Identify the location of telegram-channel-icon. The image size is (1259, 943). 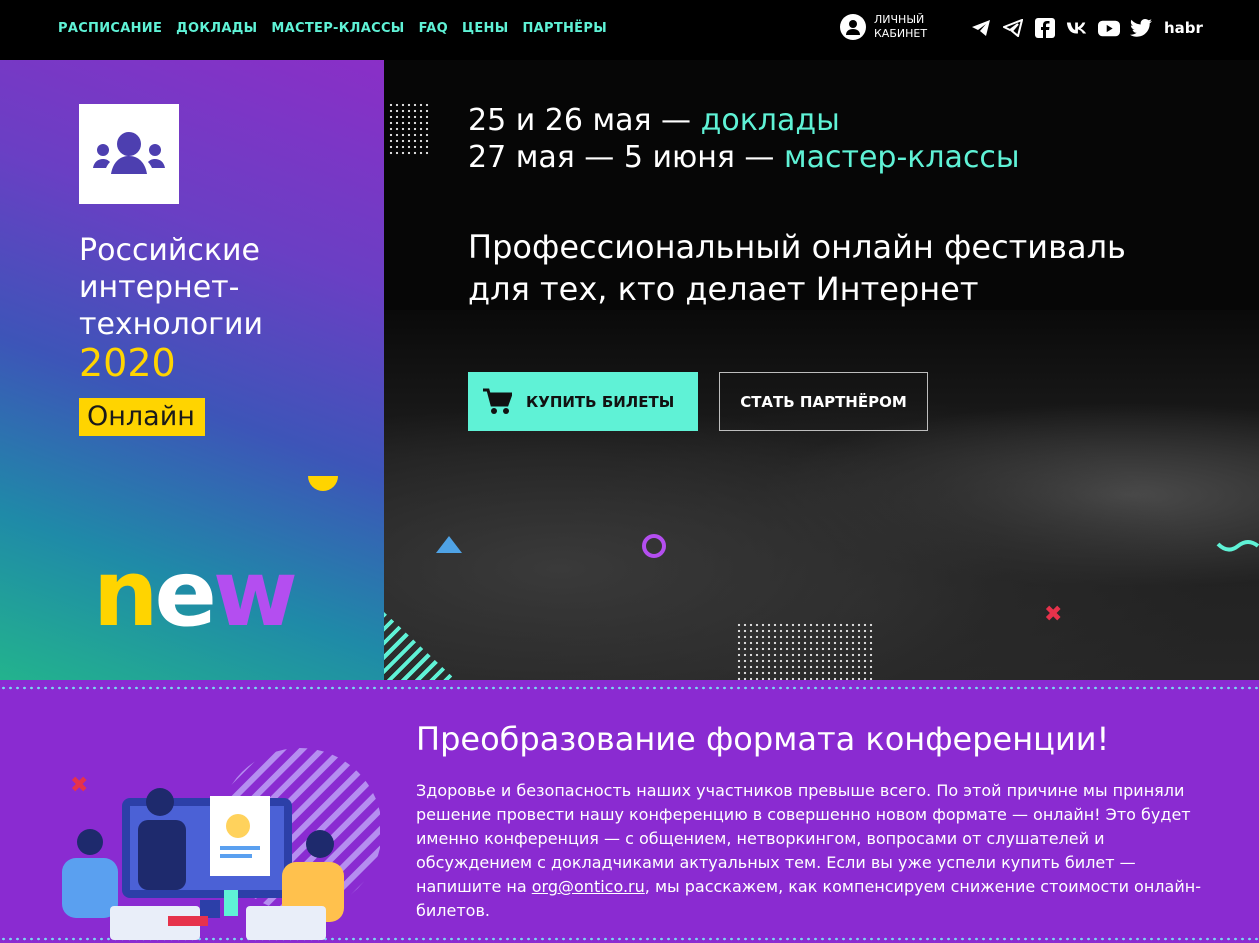
(1013, 28).